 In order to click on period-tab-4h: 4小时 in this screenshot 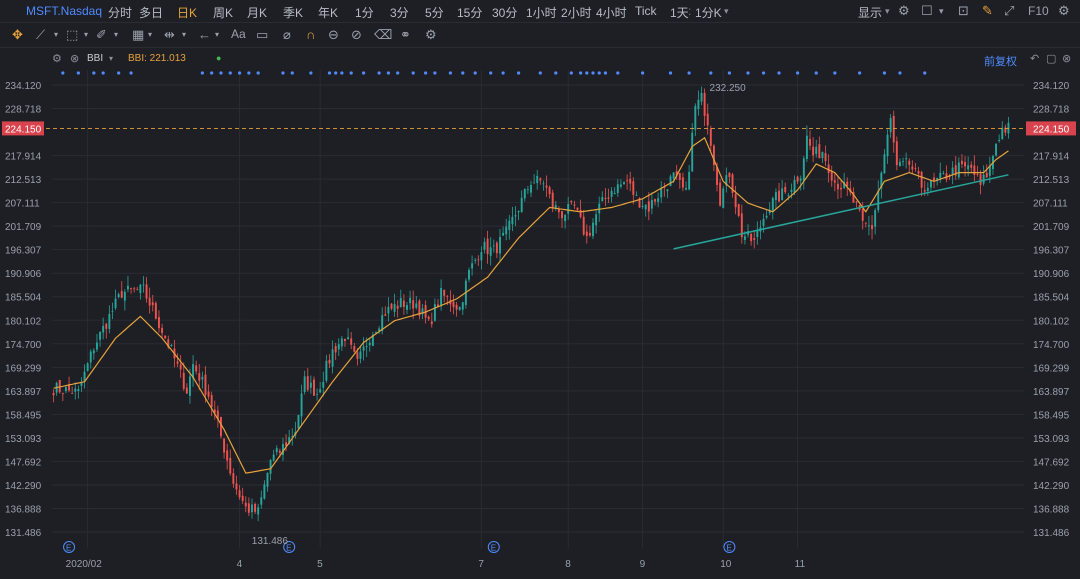, I will do `click(611, 12)`.